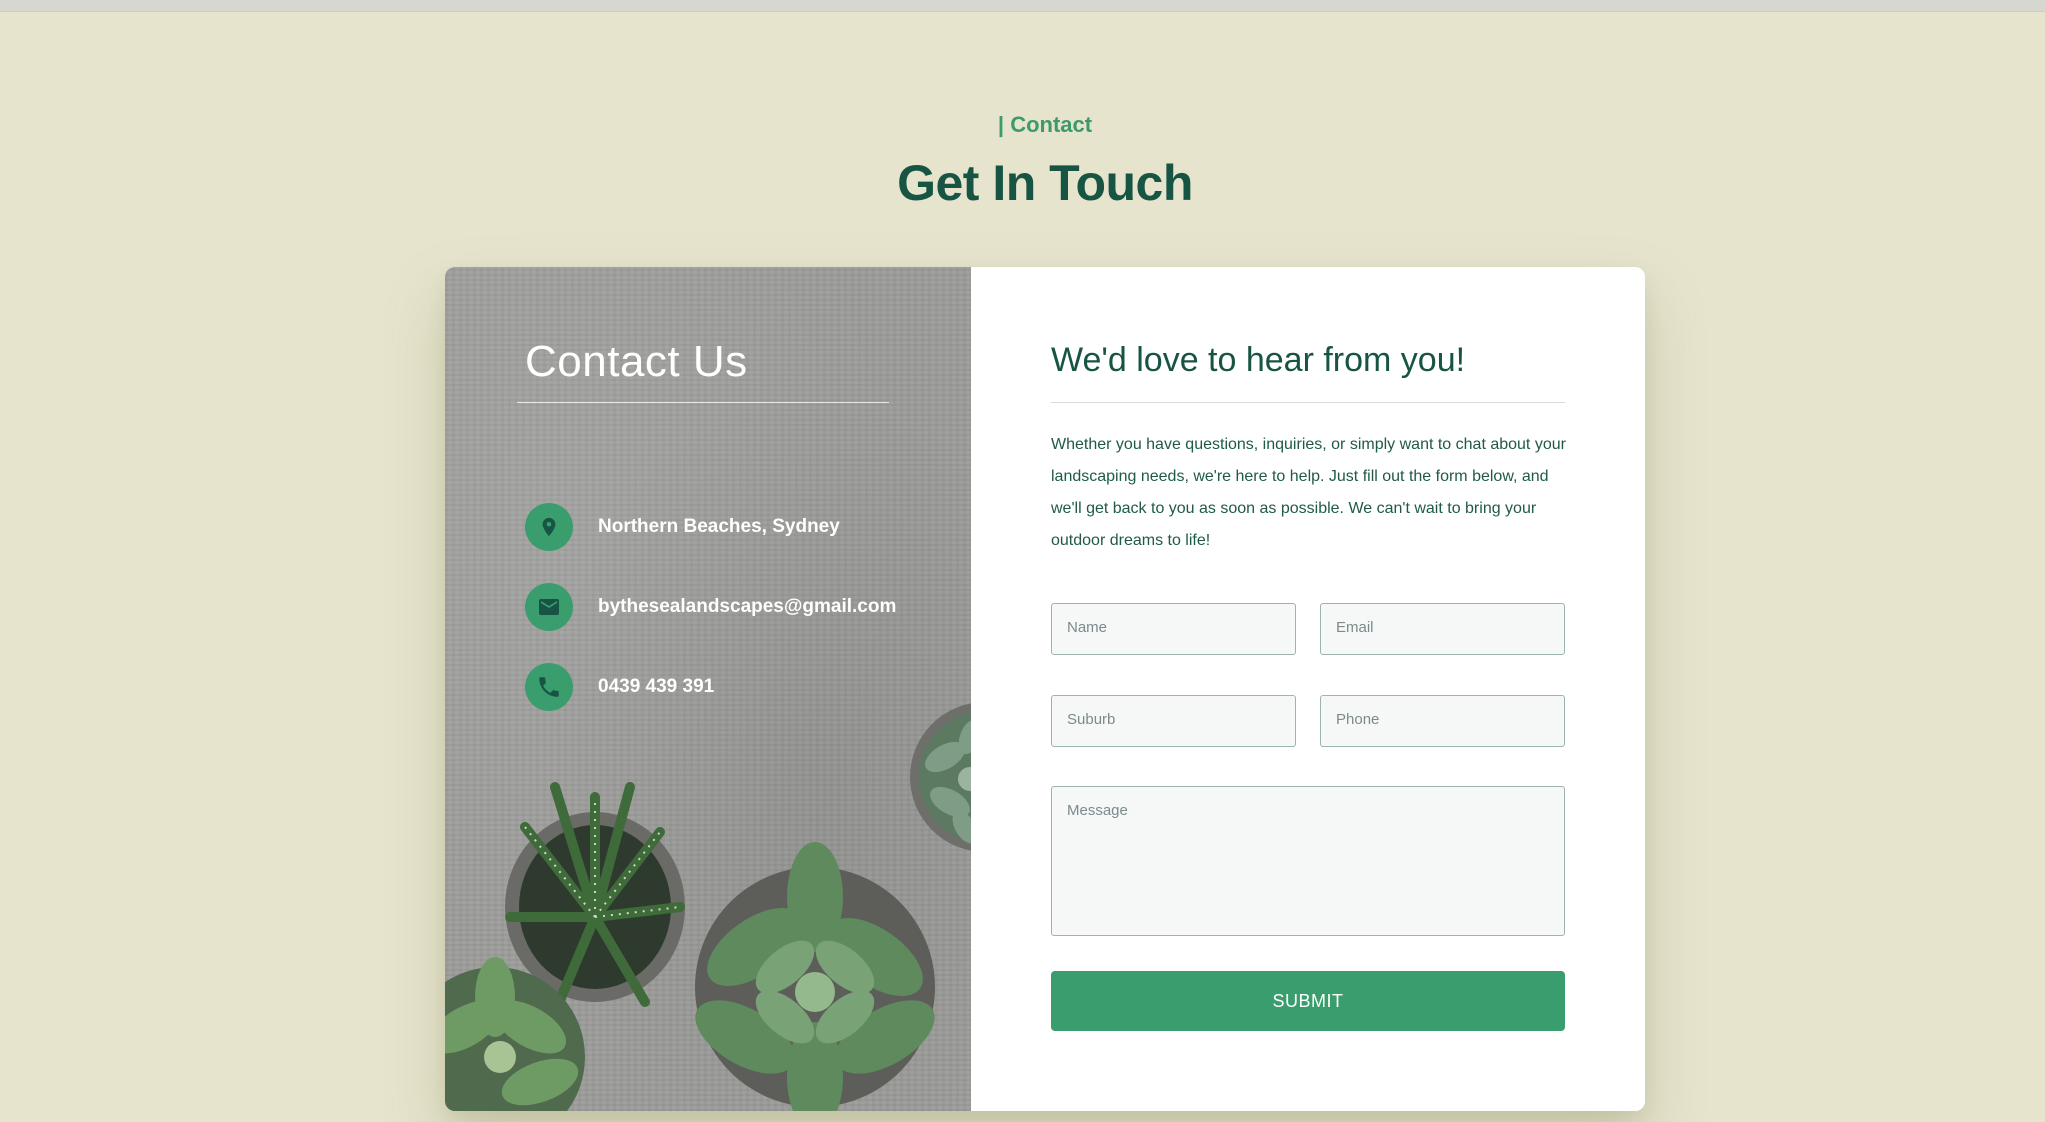 This screenshot has width=2045, height=1122. I want to click on suburb-input: Suburb, so click(1173, 721).